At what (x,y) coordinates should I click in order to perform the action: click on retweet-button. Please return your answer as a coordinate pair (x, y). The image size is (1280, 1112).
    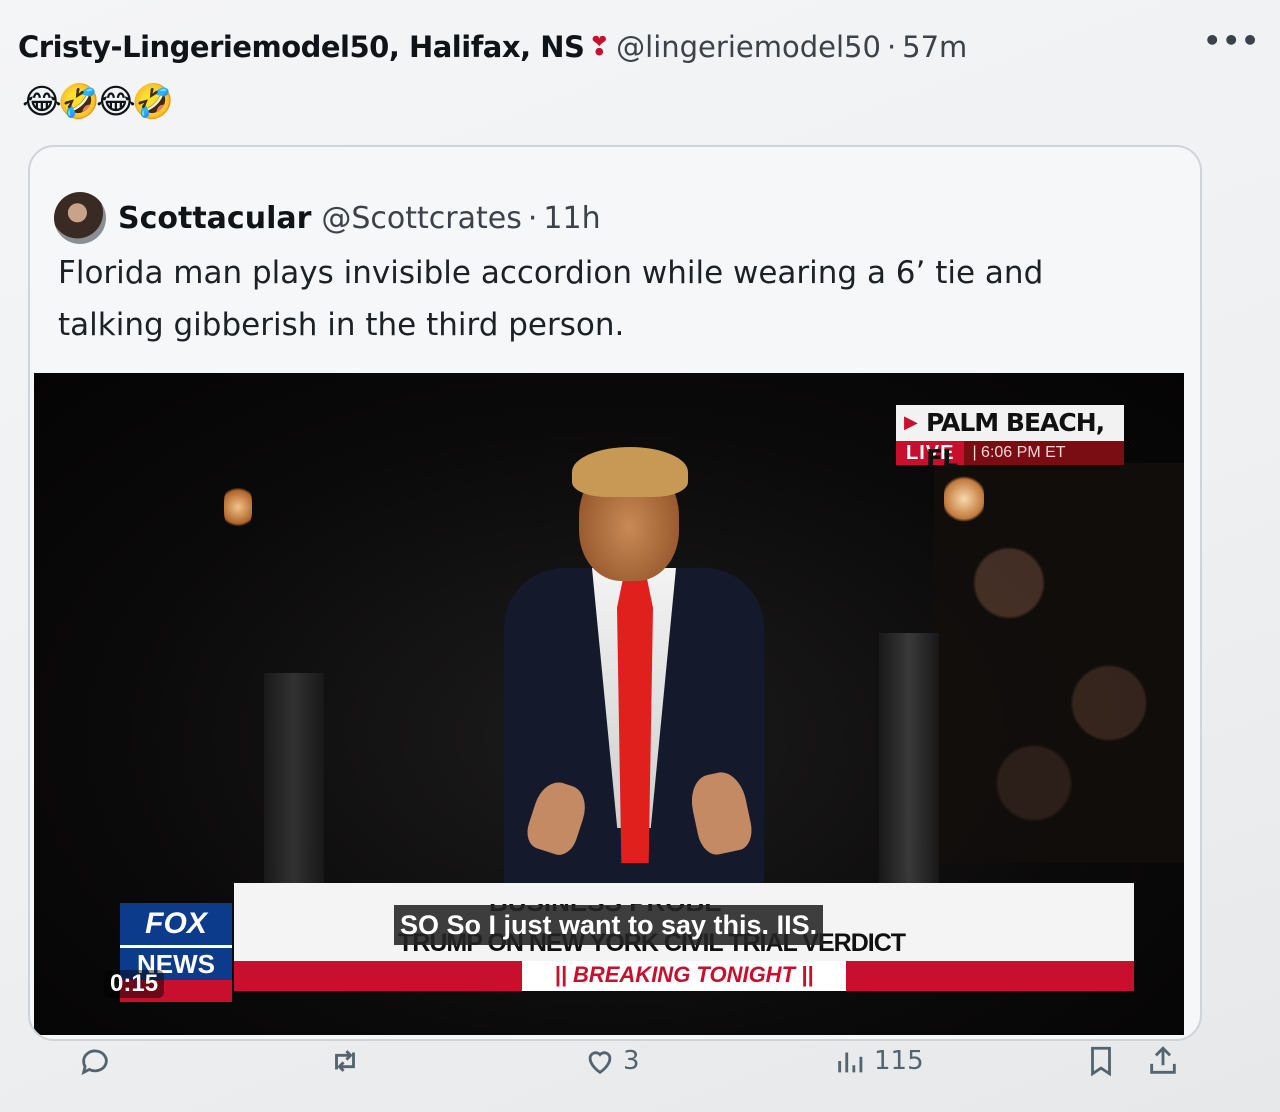
    Looking at the image, I should click on (345, 1061).